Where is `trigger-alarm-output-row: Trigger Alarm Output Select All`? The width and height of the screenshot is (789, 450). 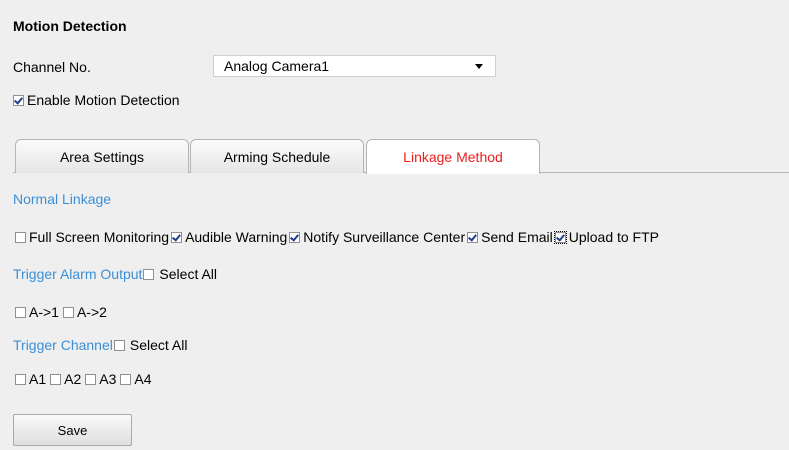 trigger-alarm-output-row: Trigger Alarm Output Select All is located at coordinates (115, 274).